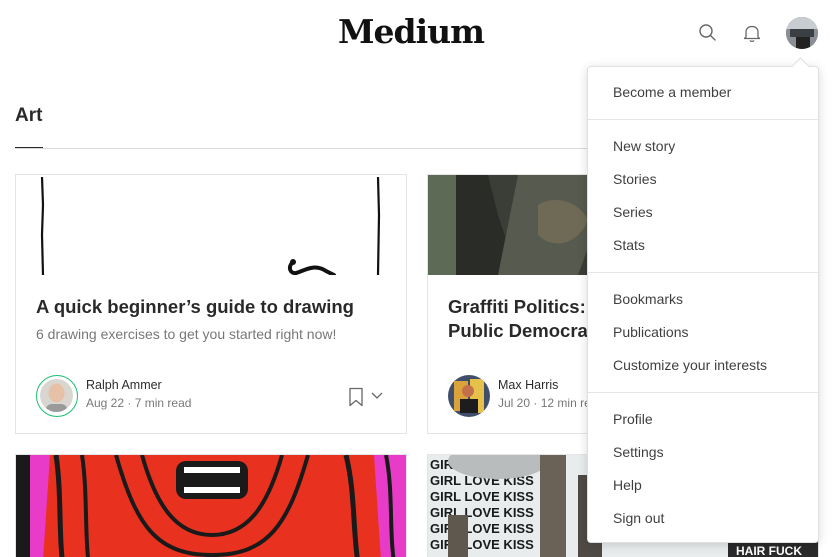 This screenshot has width=832, height=557. I want to click on read-time: 7 min read, so click(163, 403).